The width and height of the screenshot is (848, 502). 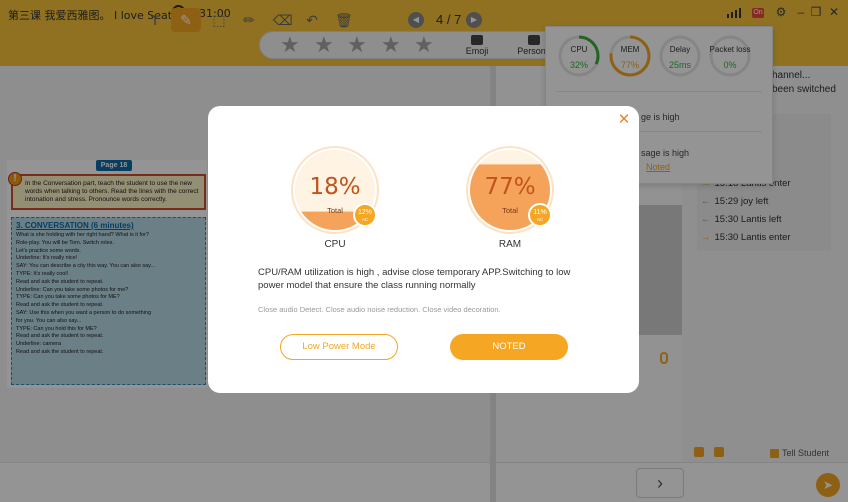 I want to click on cpu-percent: 18%, so click(x=335, y=187).